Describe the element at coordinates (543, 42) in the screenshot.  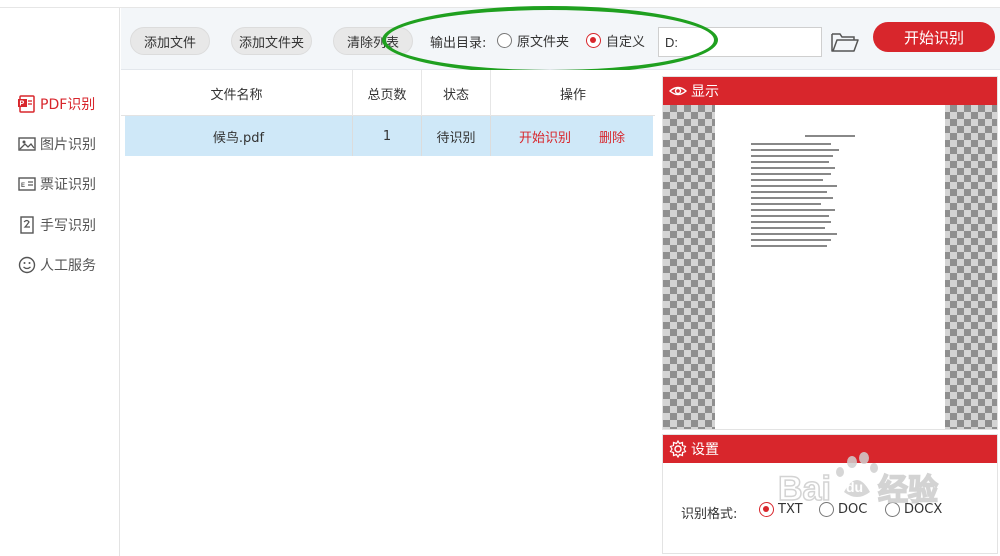
I see `radio-label: 原文件夹` at that location.